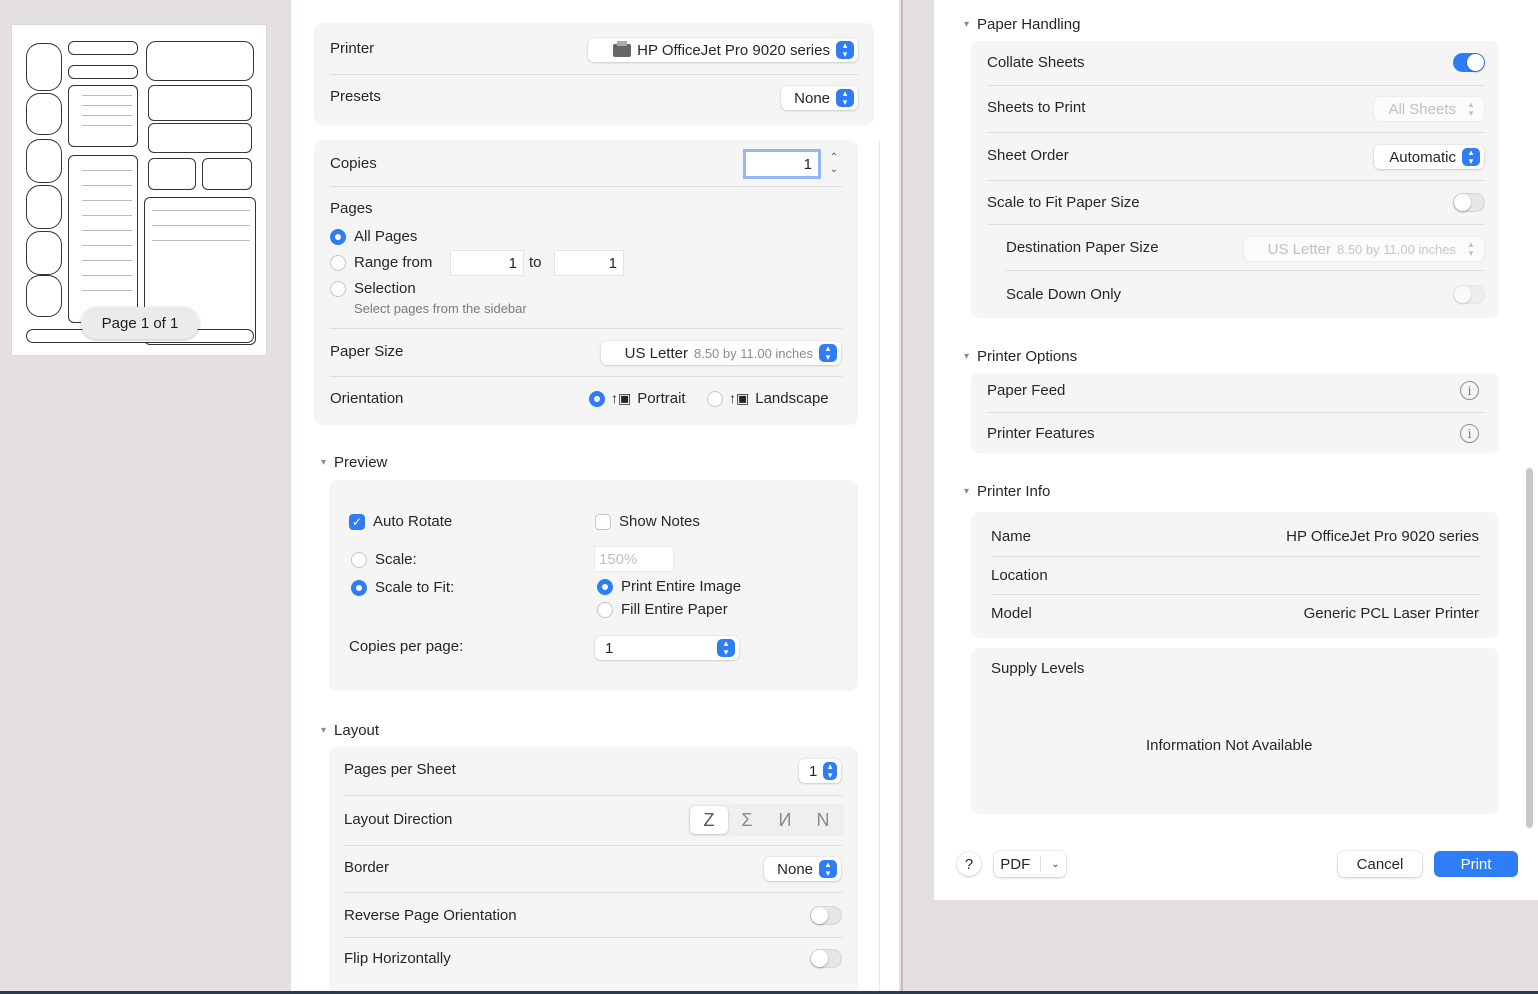 Image resolution: width=1538 pixels, height=994 pixels. I want to click on supply-levels-status: Information Not Available, so click(1229, 745).